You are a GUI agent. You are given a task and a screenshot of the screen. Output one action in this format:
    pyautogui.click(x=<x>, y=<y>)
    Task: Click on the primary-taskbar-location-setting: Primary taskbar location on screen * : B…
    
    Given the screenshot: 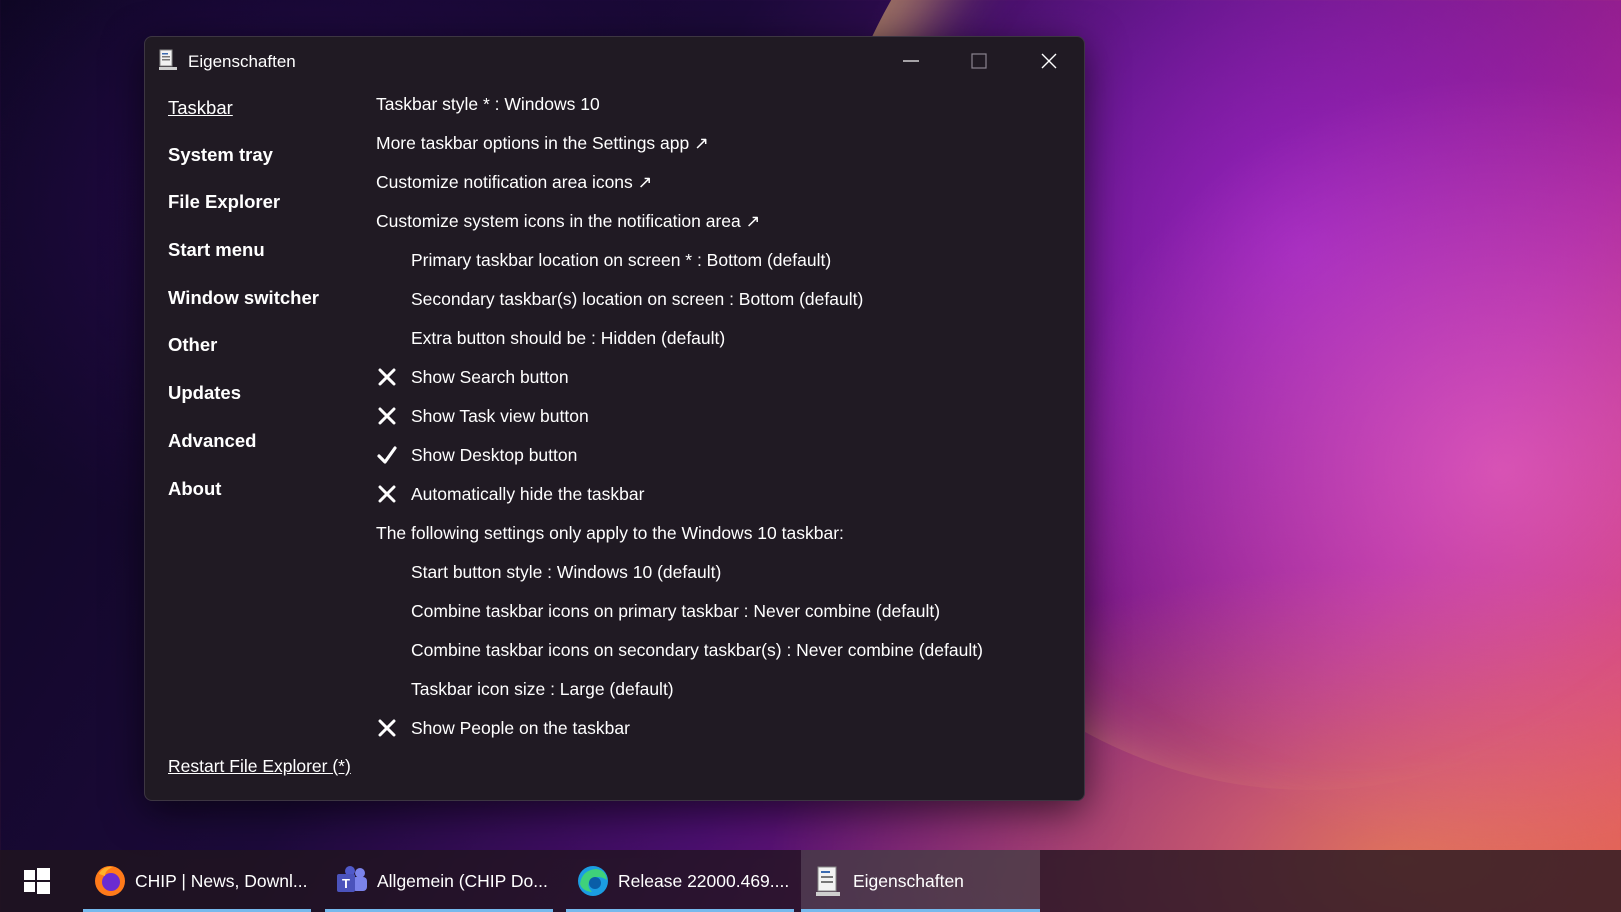 What is the action you would take?
    pyautogui.click(x=621, y=260)
    